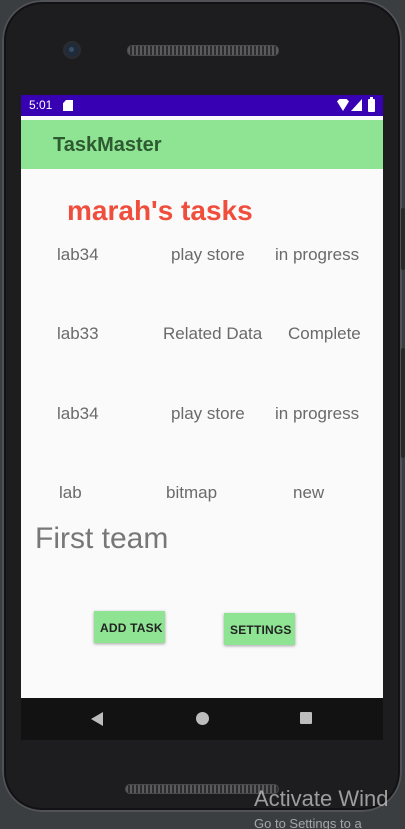  Describe the element at coordinates (78, 334) in the screenshot. I see `task-title: lab33` at that location.